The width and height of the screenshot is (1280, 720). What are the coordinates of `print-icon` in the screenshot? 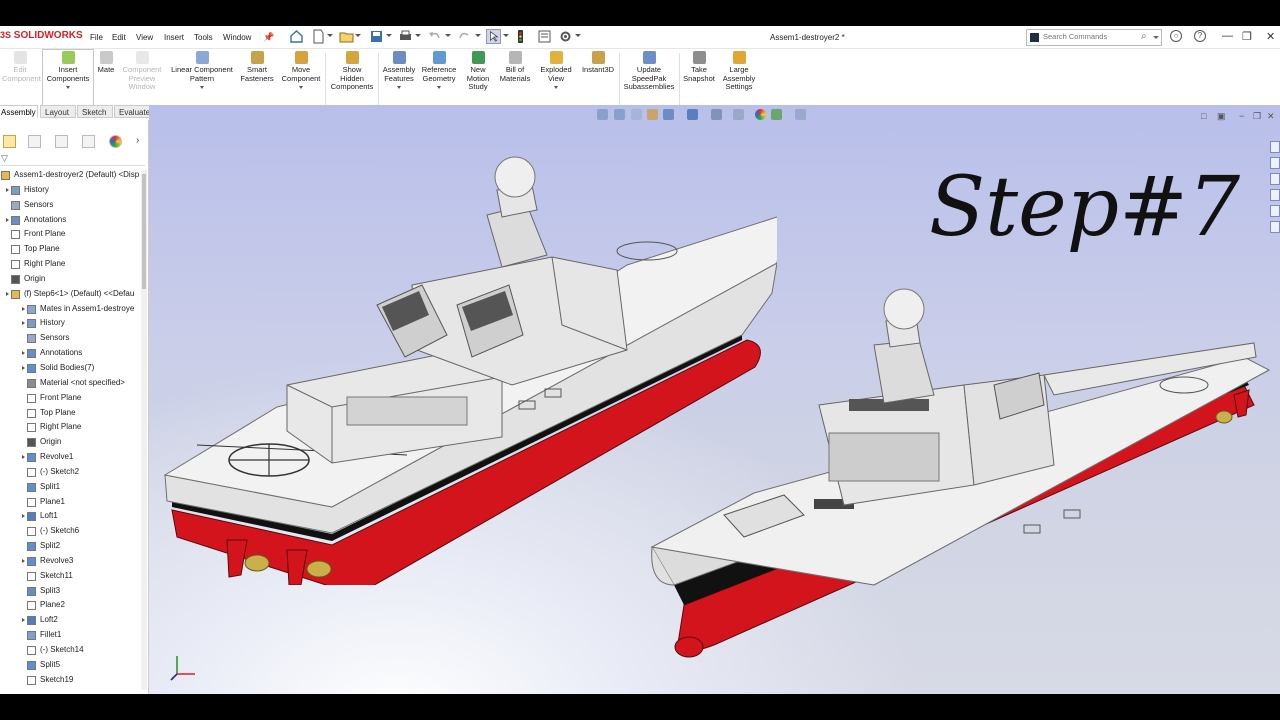 It's located at (405, 36).